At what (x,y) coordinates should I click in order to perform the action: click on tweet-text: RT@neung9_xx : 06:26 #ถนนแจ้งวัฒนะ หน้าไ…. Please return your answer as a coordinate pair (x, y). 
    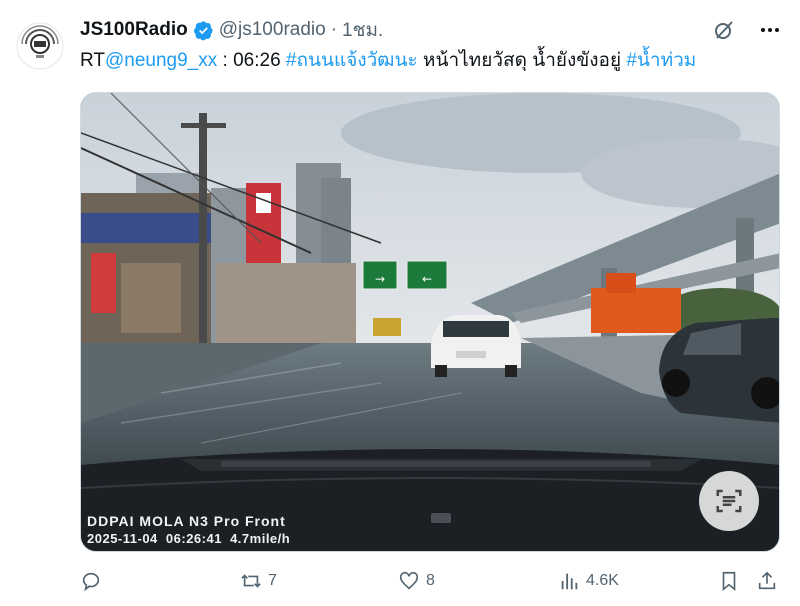
    Looking at the image, I should click on (388, 61).